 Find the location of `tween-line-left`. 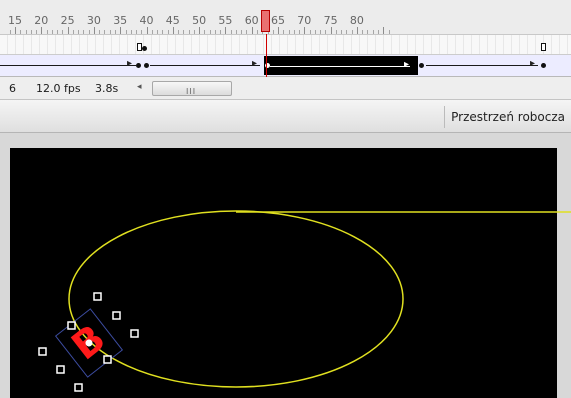

tween-line-left is located at coordinates (68, 65).